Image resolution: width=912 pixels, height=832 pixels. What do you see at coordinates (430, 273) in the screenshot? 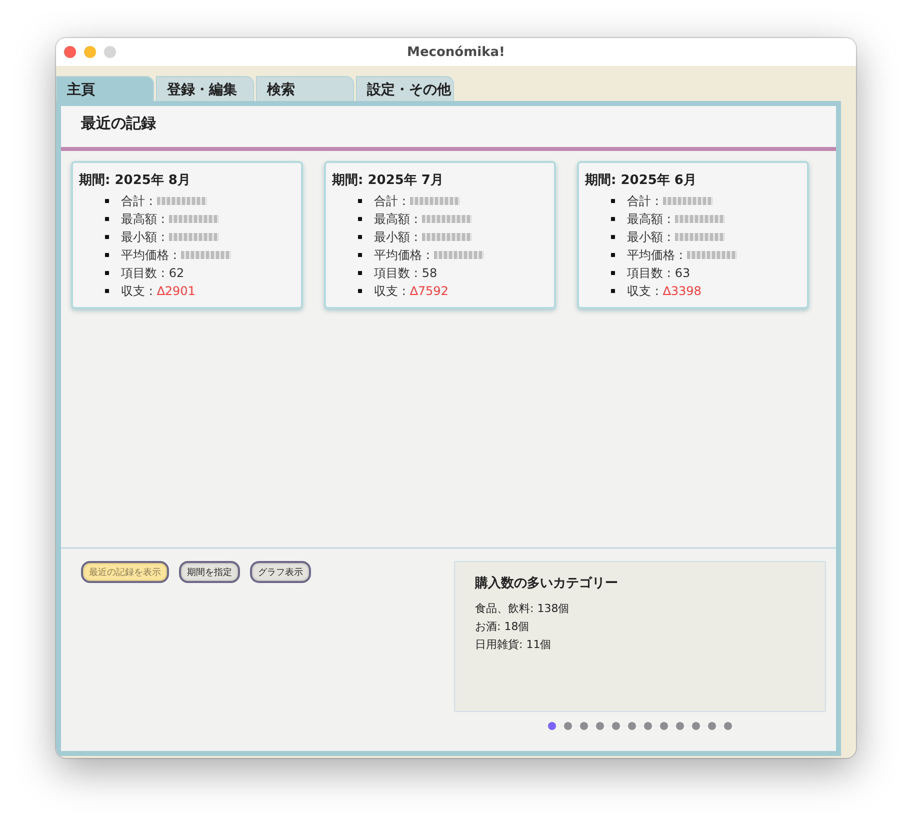
I see `item-value: 58` at bounding box center [430, 273].